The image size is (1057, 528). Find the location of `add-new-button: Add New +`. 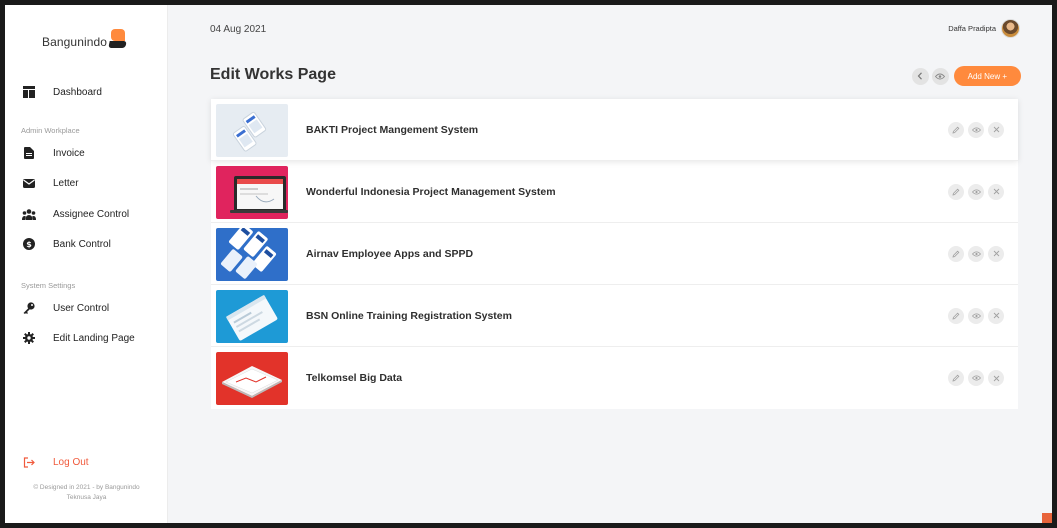

add-new-button: Add New + is located at coordinates (987, 76).